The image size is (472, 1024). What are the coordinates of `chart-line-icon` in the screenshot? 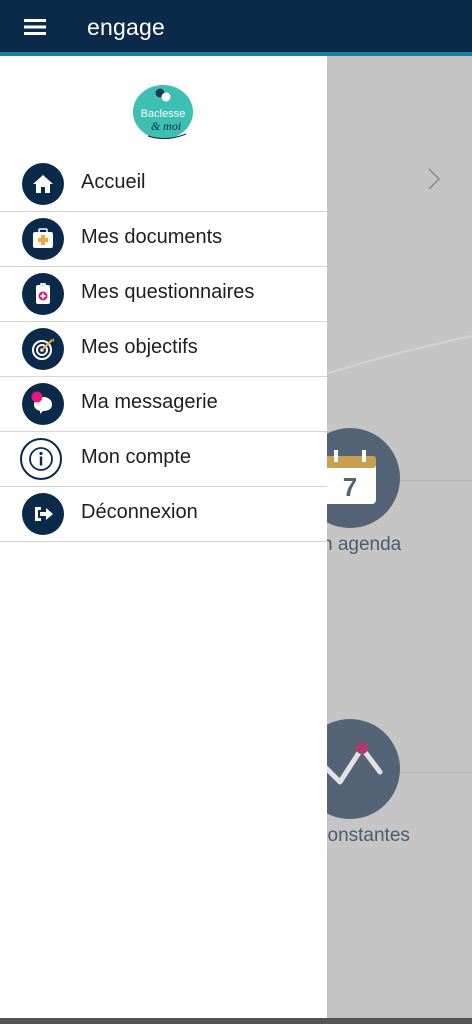 It's located at (352, 763).